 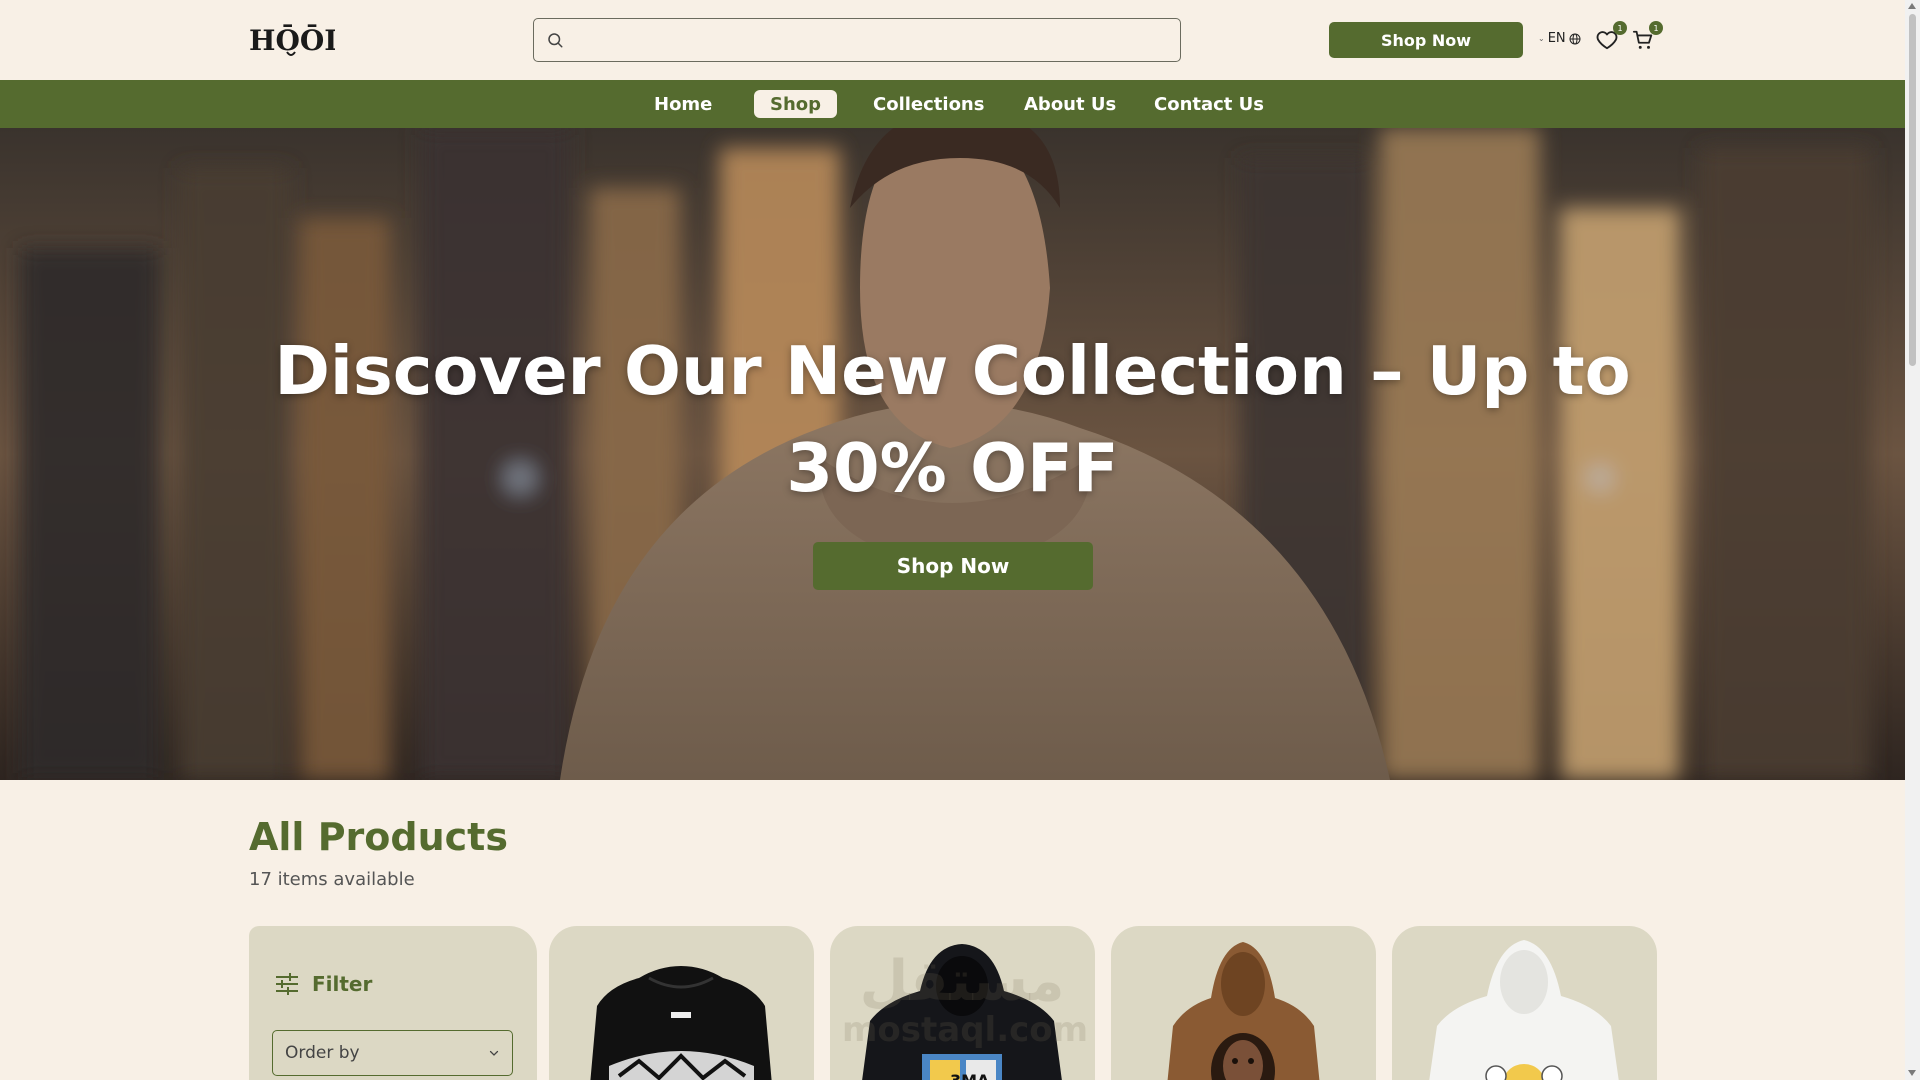 What do you see at coordinates (1646, 37) in the screenshot?
I see `cart-button: 1` at bounding box center [1646, 37].